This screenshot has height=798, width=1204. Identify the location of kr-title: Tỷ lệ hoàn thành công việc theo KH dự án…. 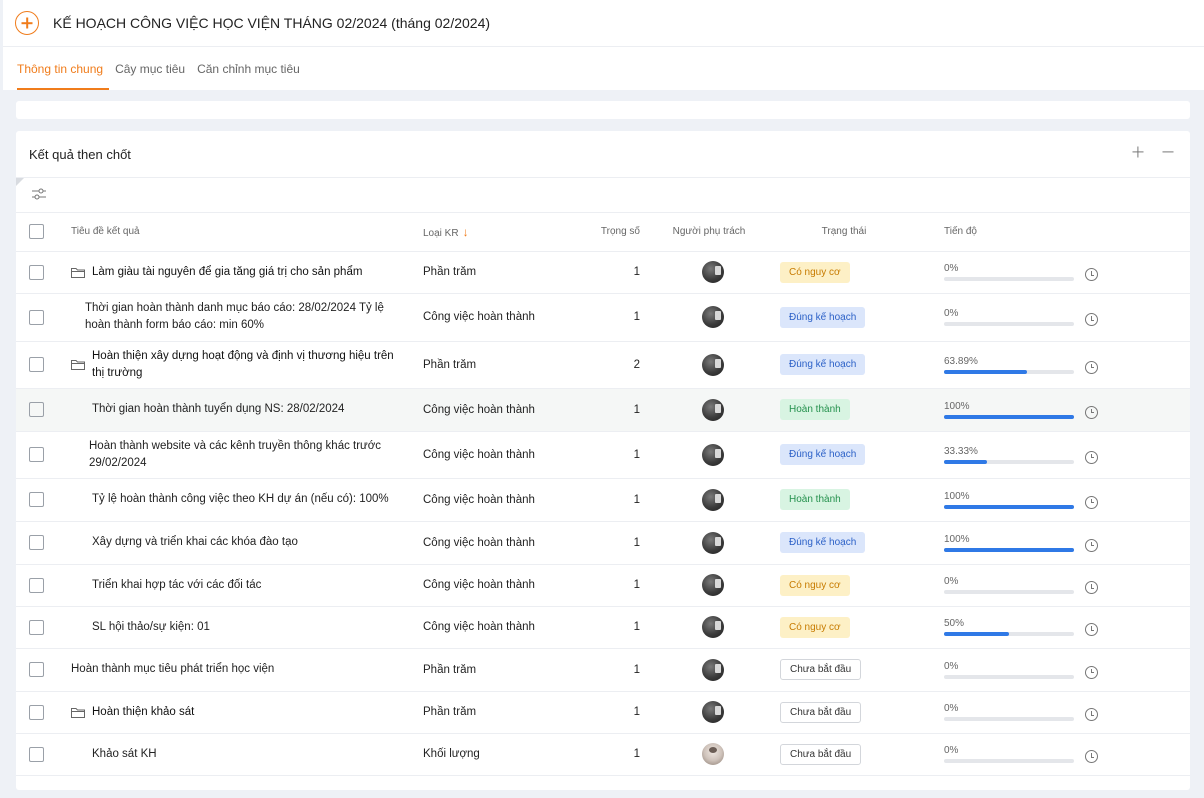
(240, 499).